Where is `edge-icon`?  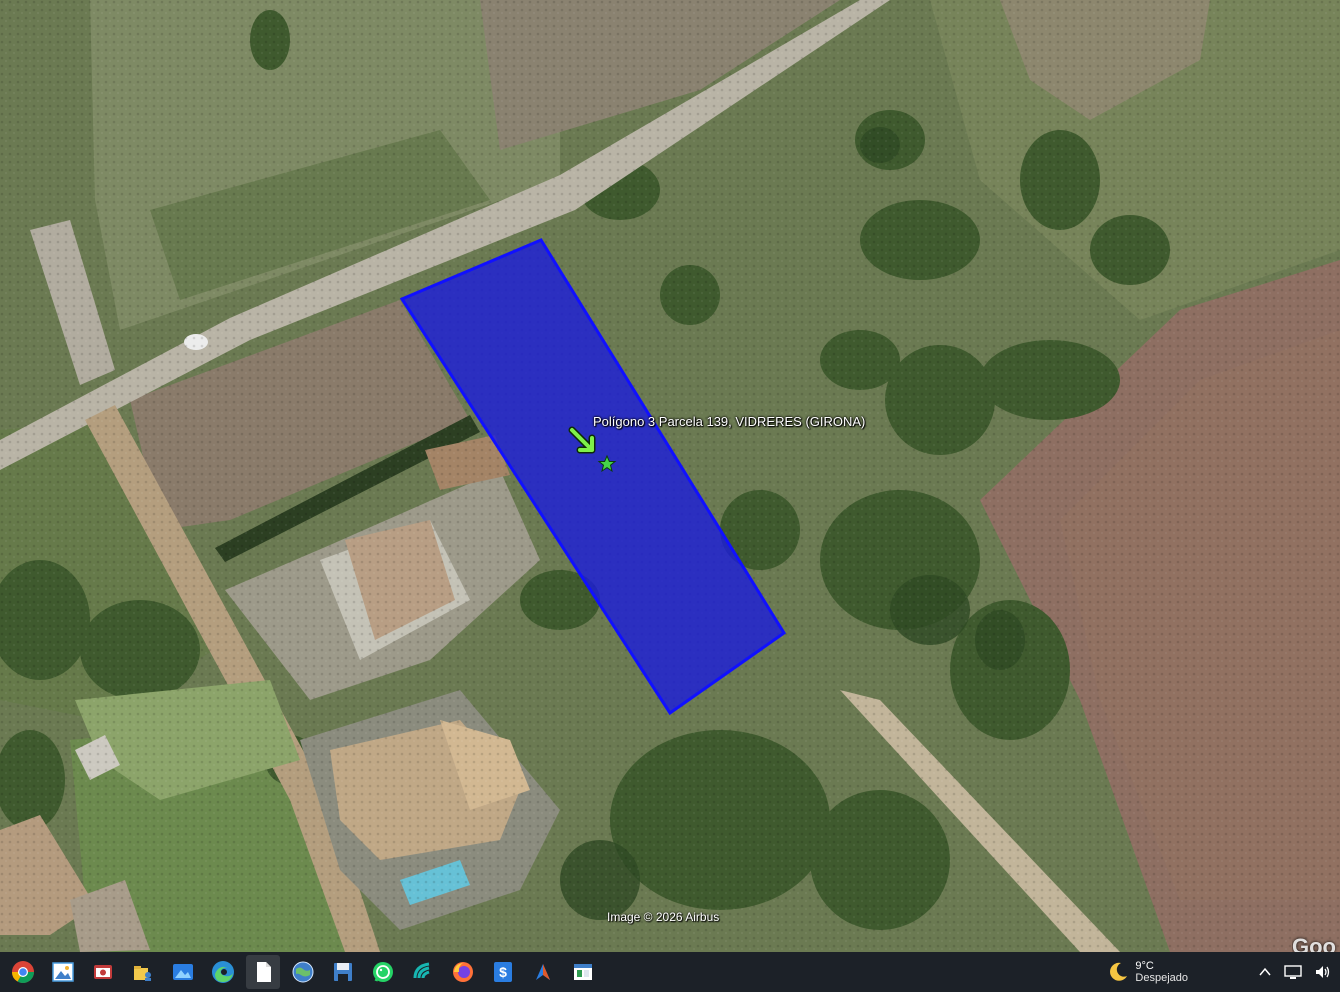
edge-icon is located at coordinates (223, 972).